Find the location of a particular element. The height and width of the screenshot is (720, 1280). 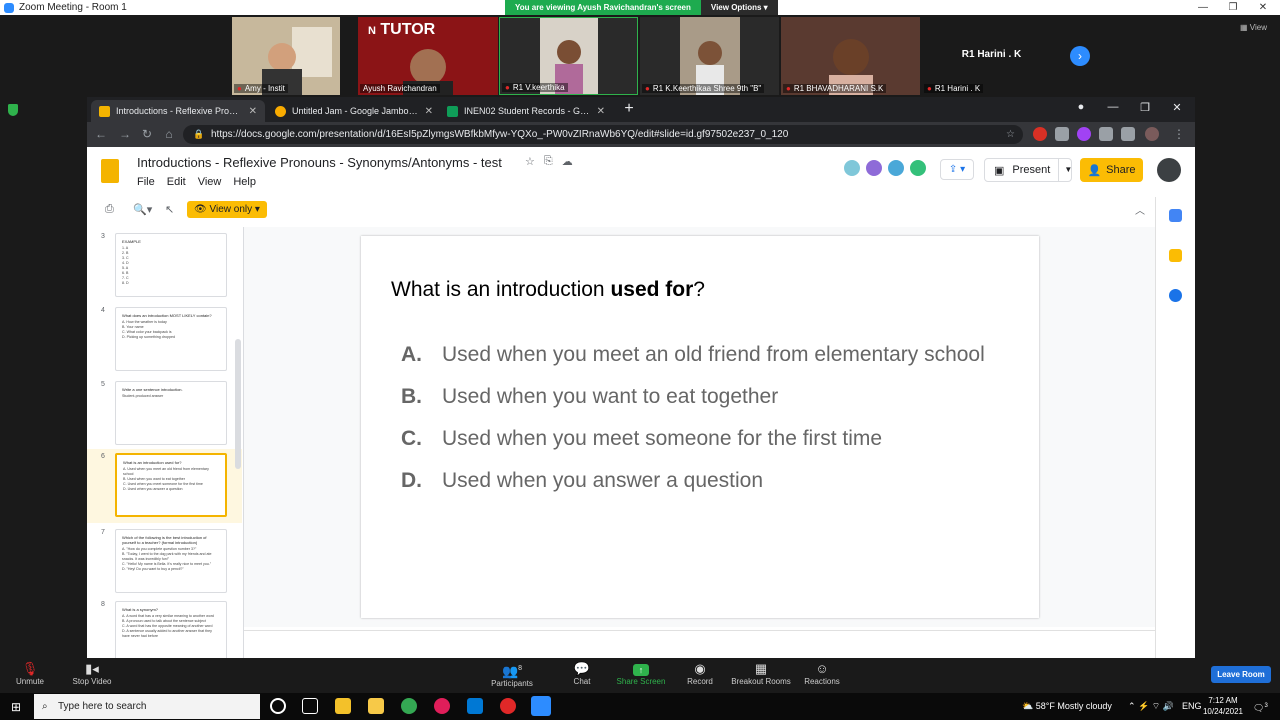

breakout-rooms-button: ▦ Breakout Rooms is located at coordinates (761, 673).